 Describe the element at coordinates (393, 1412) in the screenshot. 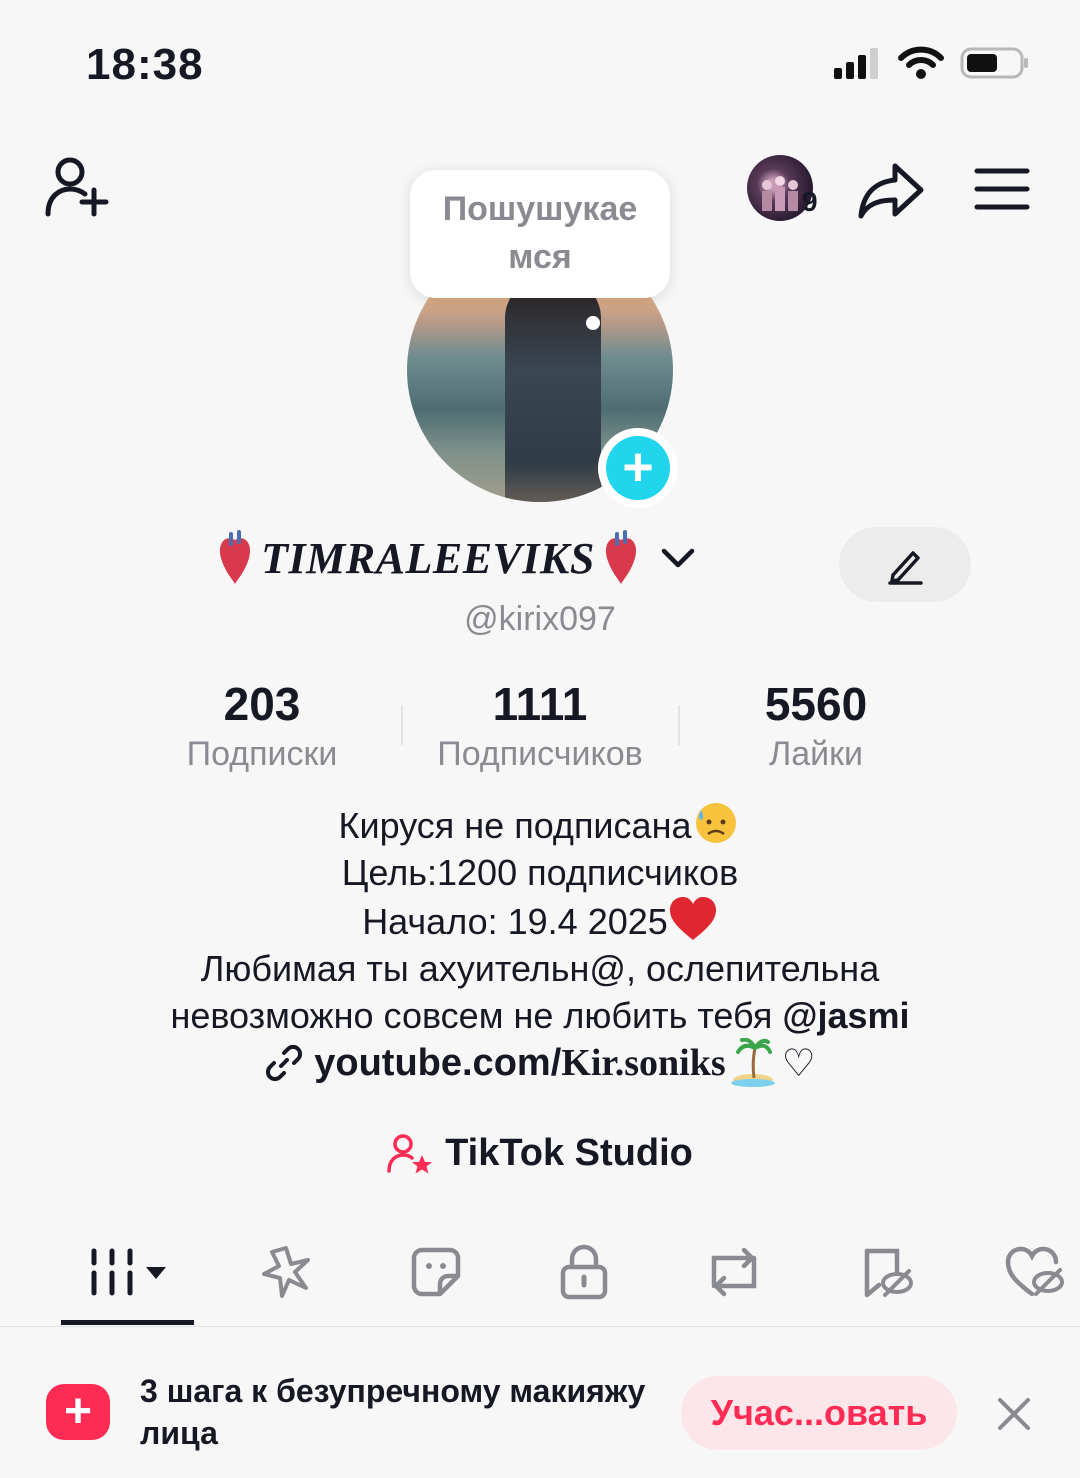

I see `promo-text: 3 шага к безупречному макияжу лица` at that location.